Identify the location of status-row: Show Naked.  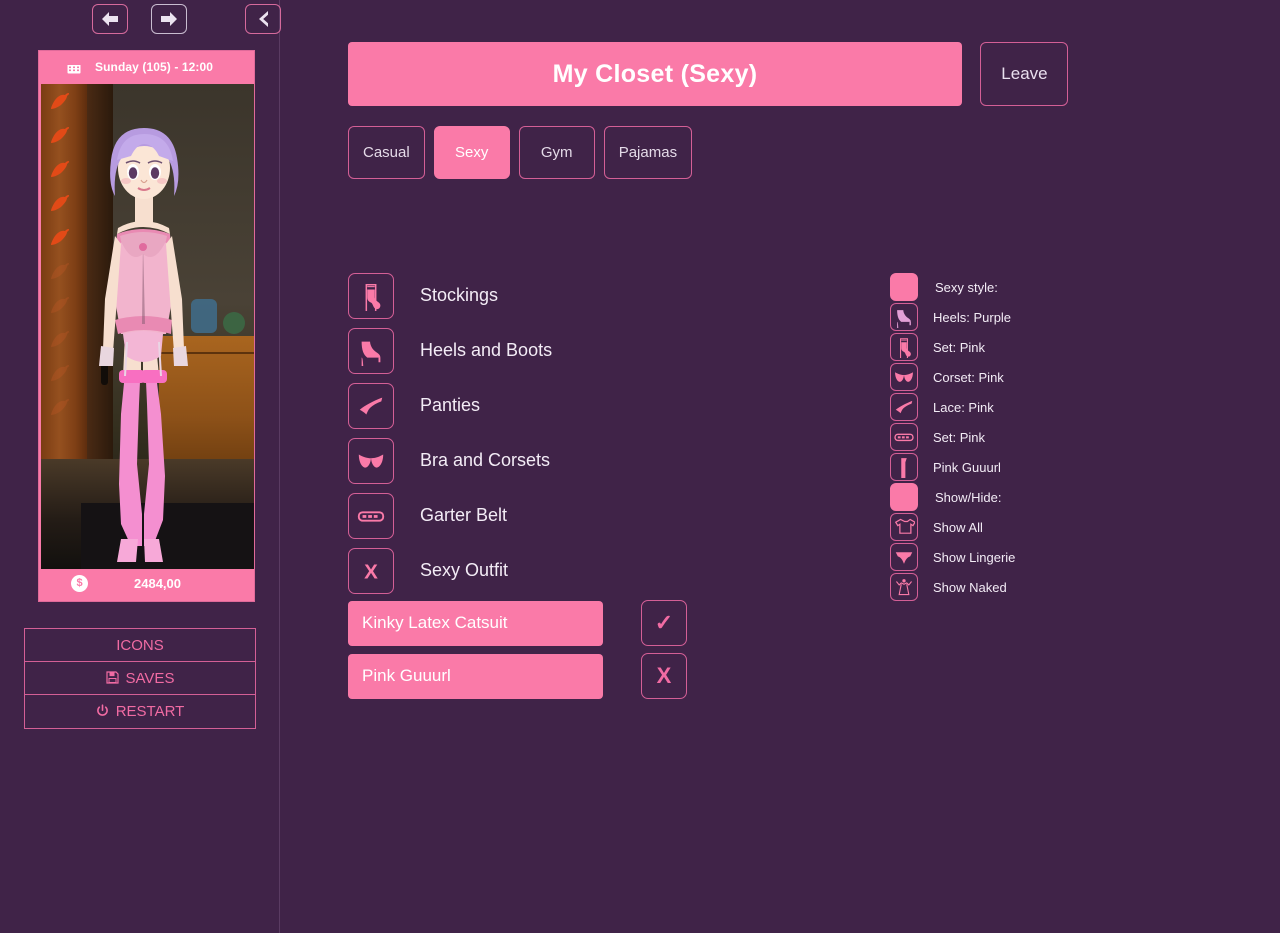
(952, 587).